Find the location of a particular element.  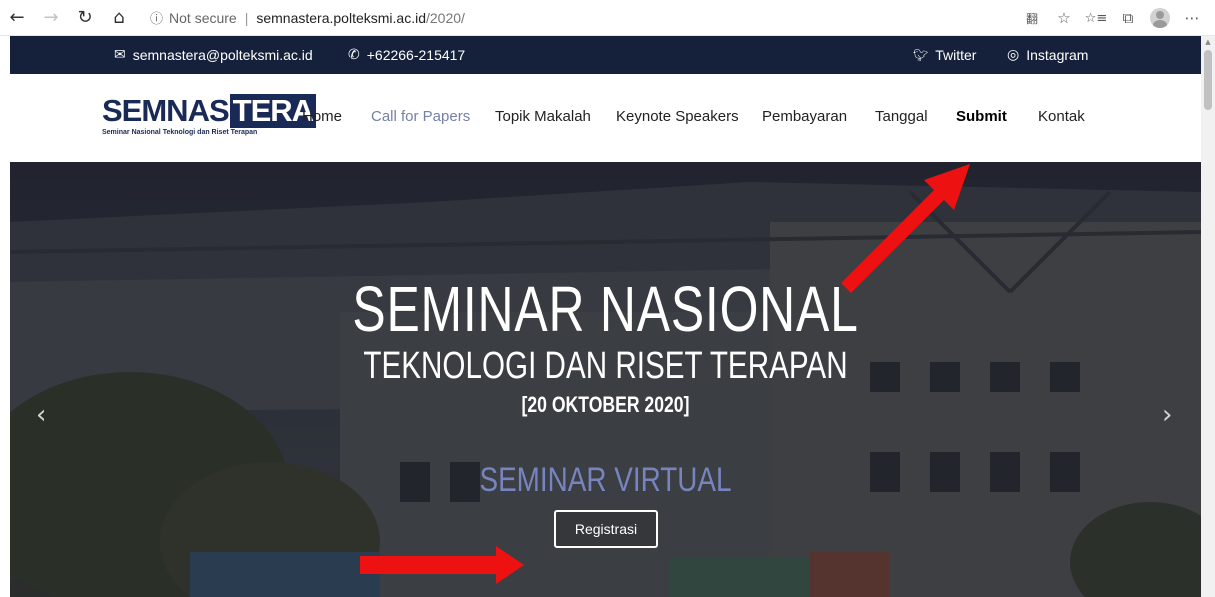

translate-icon: 翻 is located at coordinates (1032, 18).